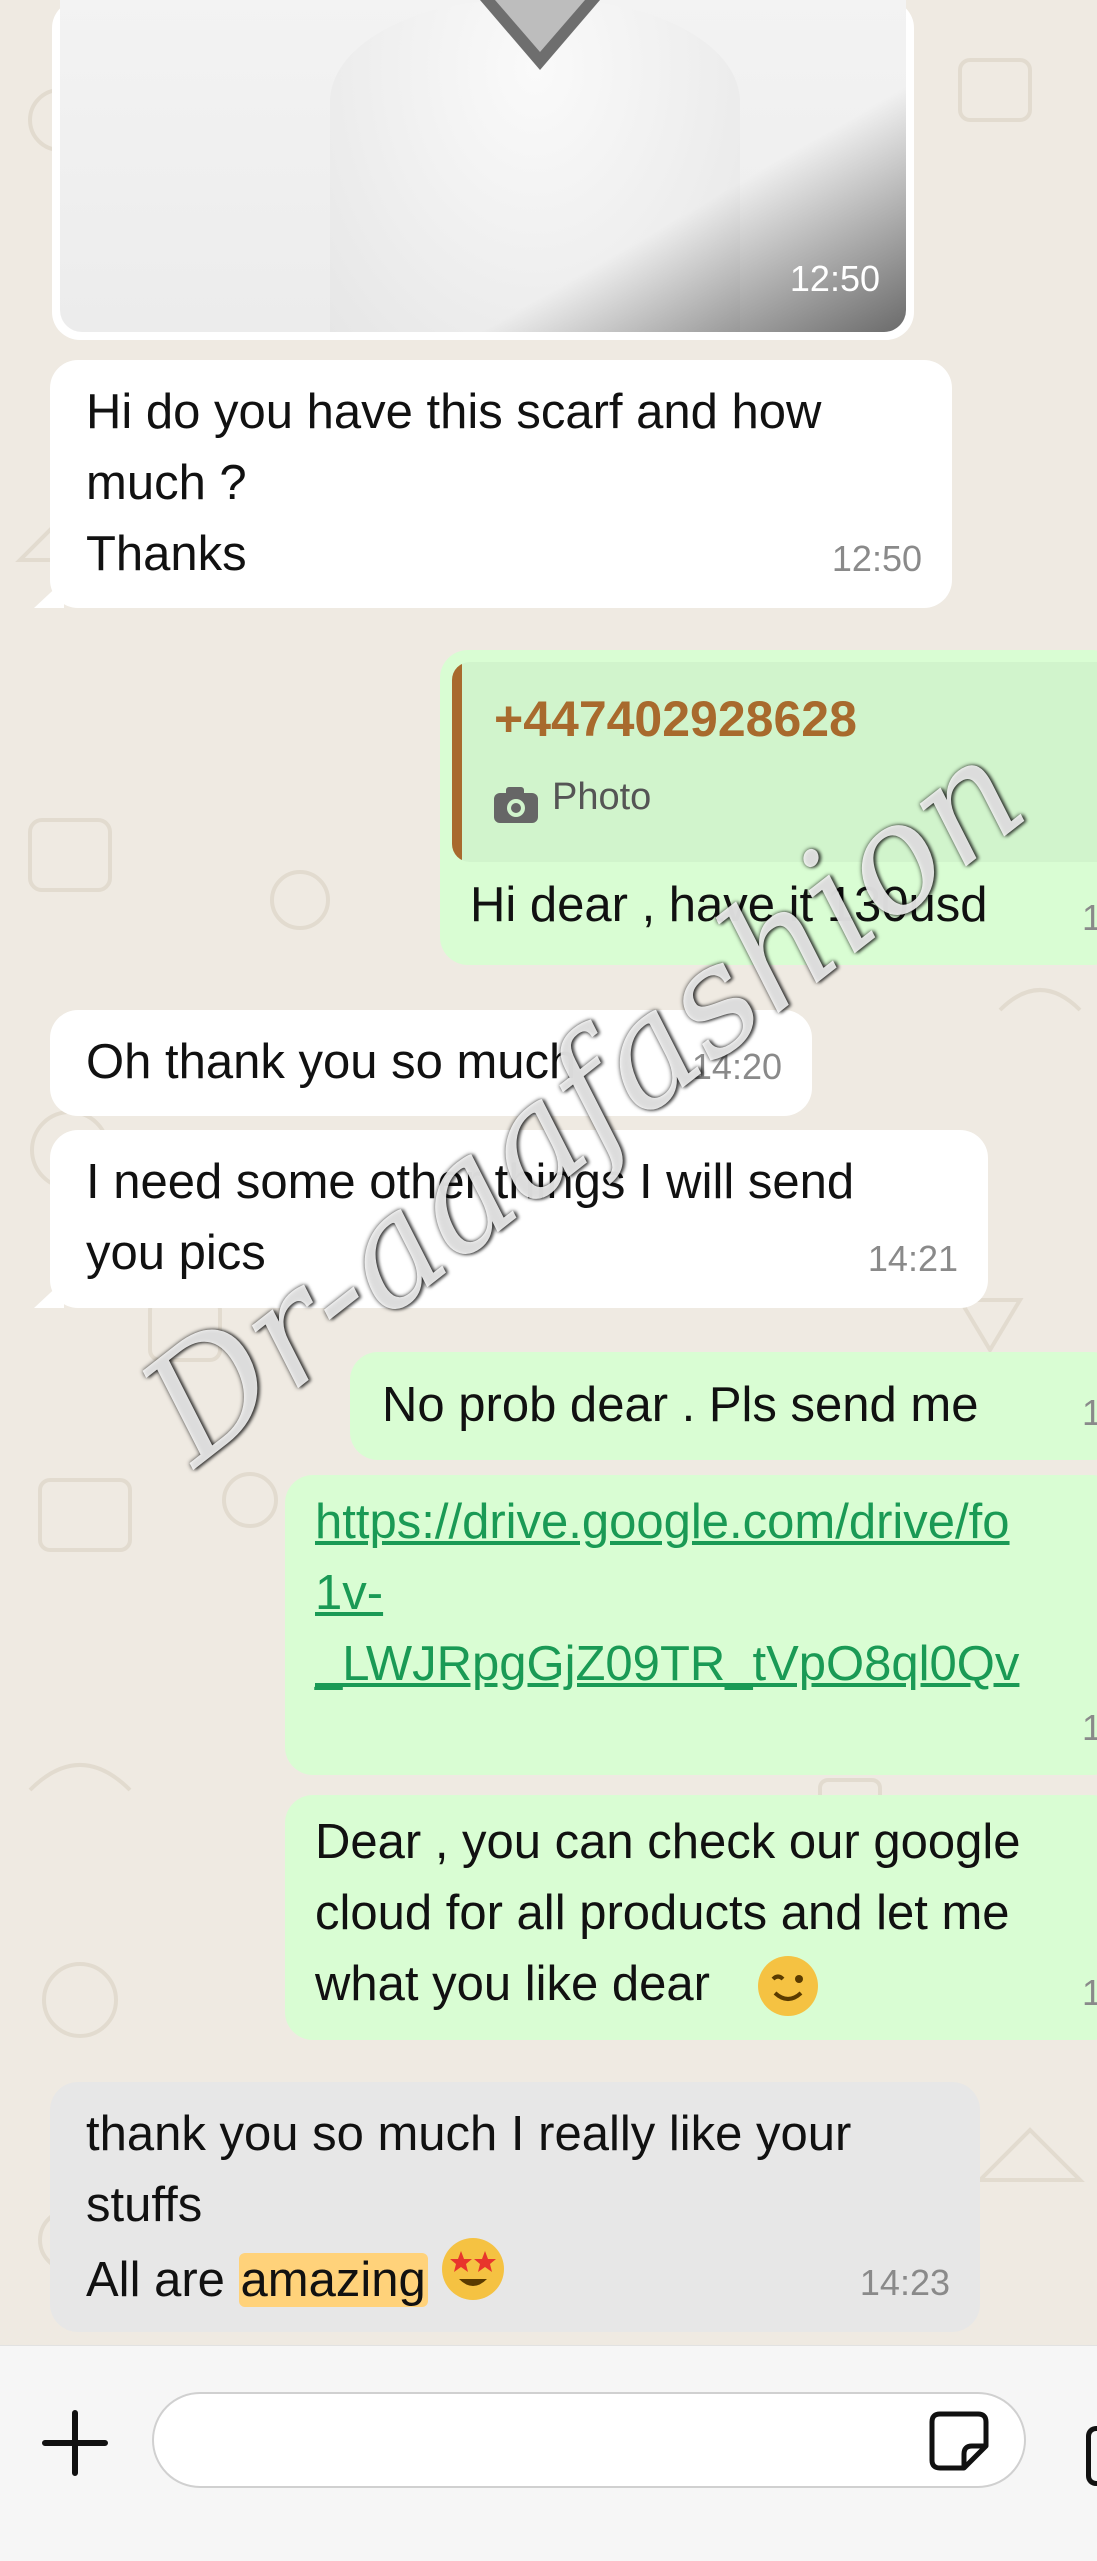  I want to click on drive-link: https://drive.google.com/drive/fo, so click(662, 1522).